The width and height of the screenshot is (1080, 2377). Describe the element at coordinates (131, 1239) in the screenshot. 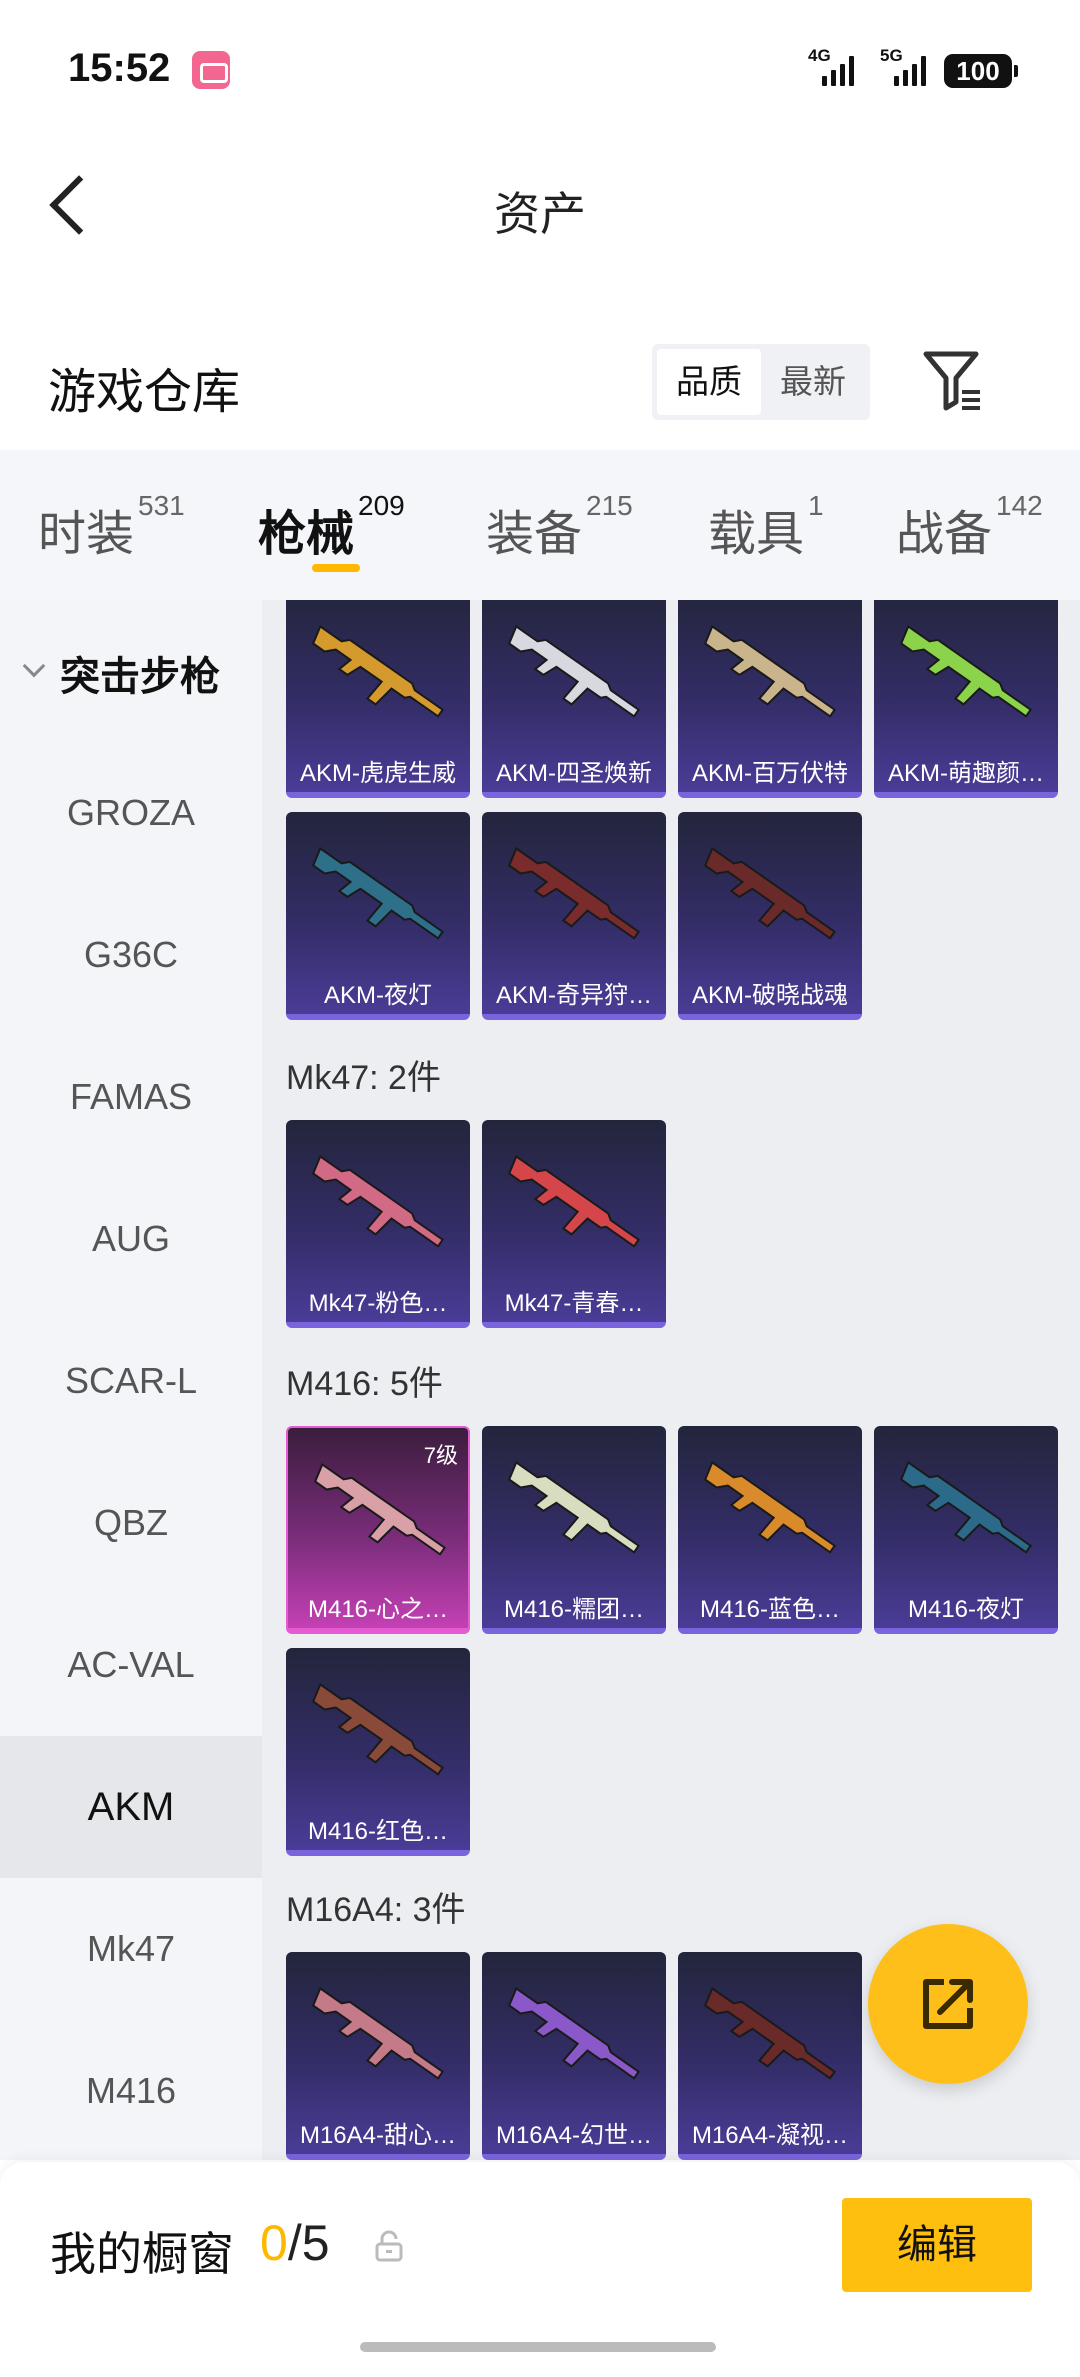

I see `sidebar-item-aug: AUG` at that location.